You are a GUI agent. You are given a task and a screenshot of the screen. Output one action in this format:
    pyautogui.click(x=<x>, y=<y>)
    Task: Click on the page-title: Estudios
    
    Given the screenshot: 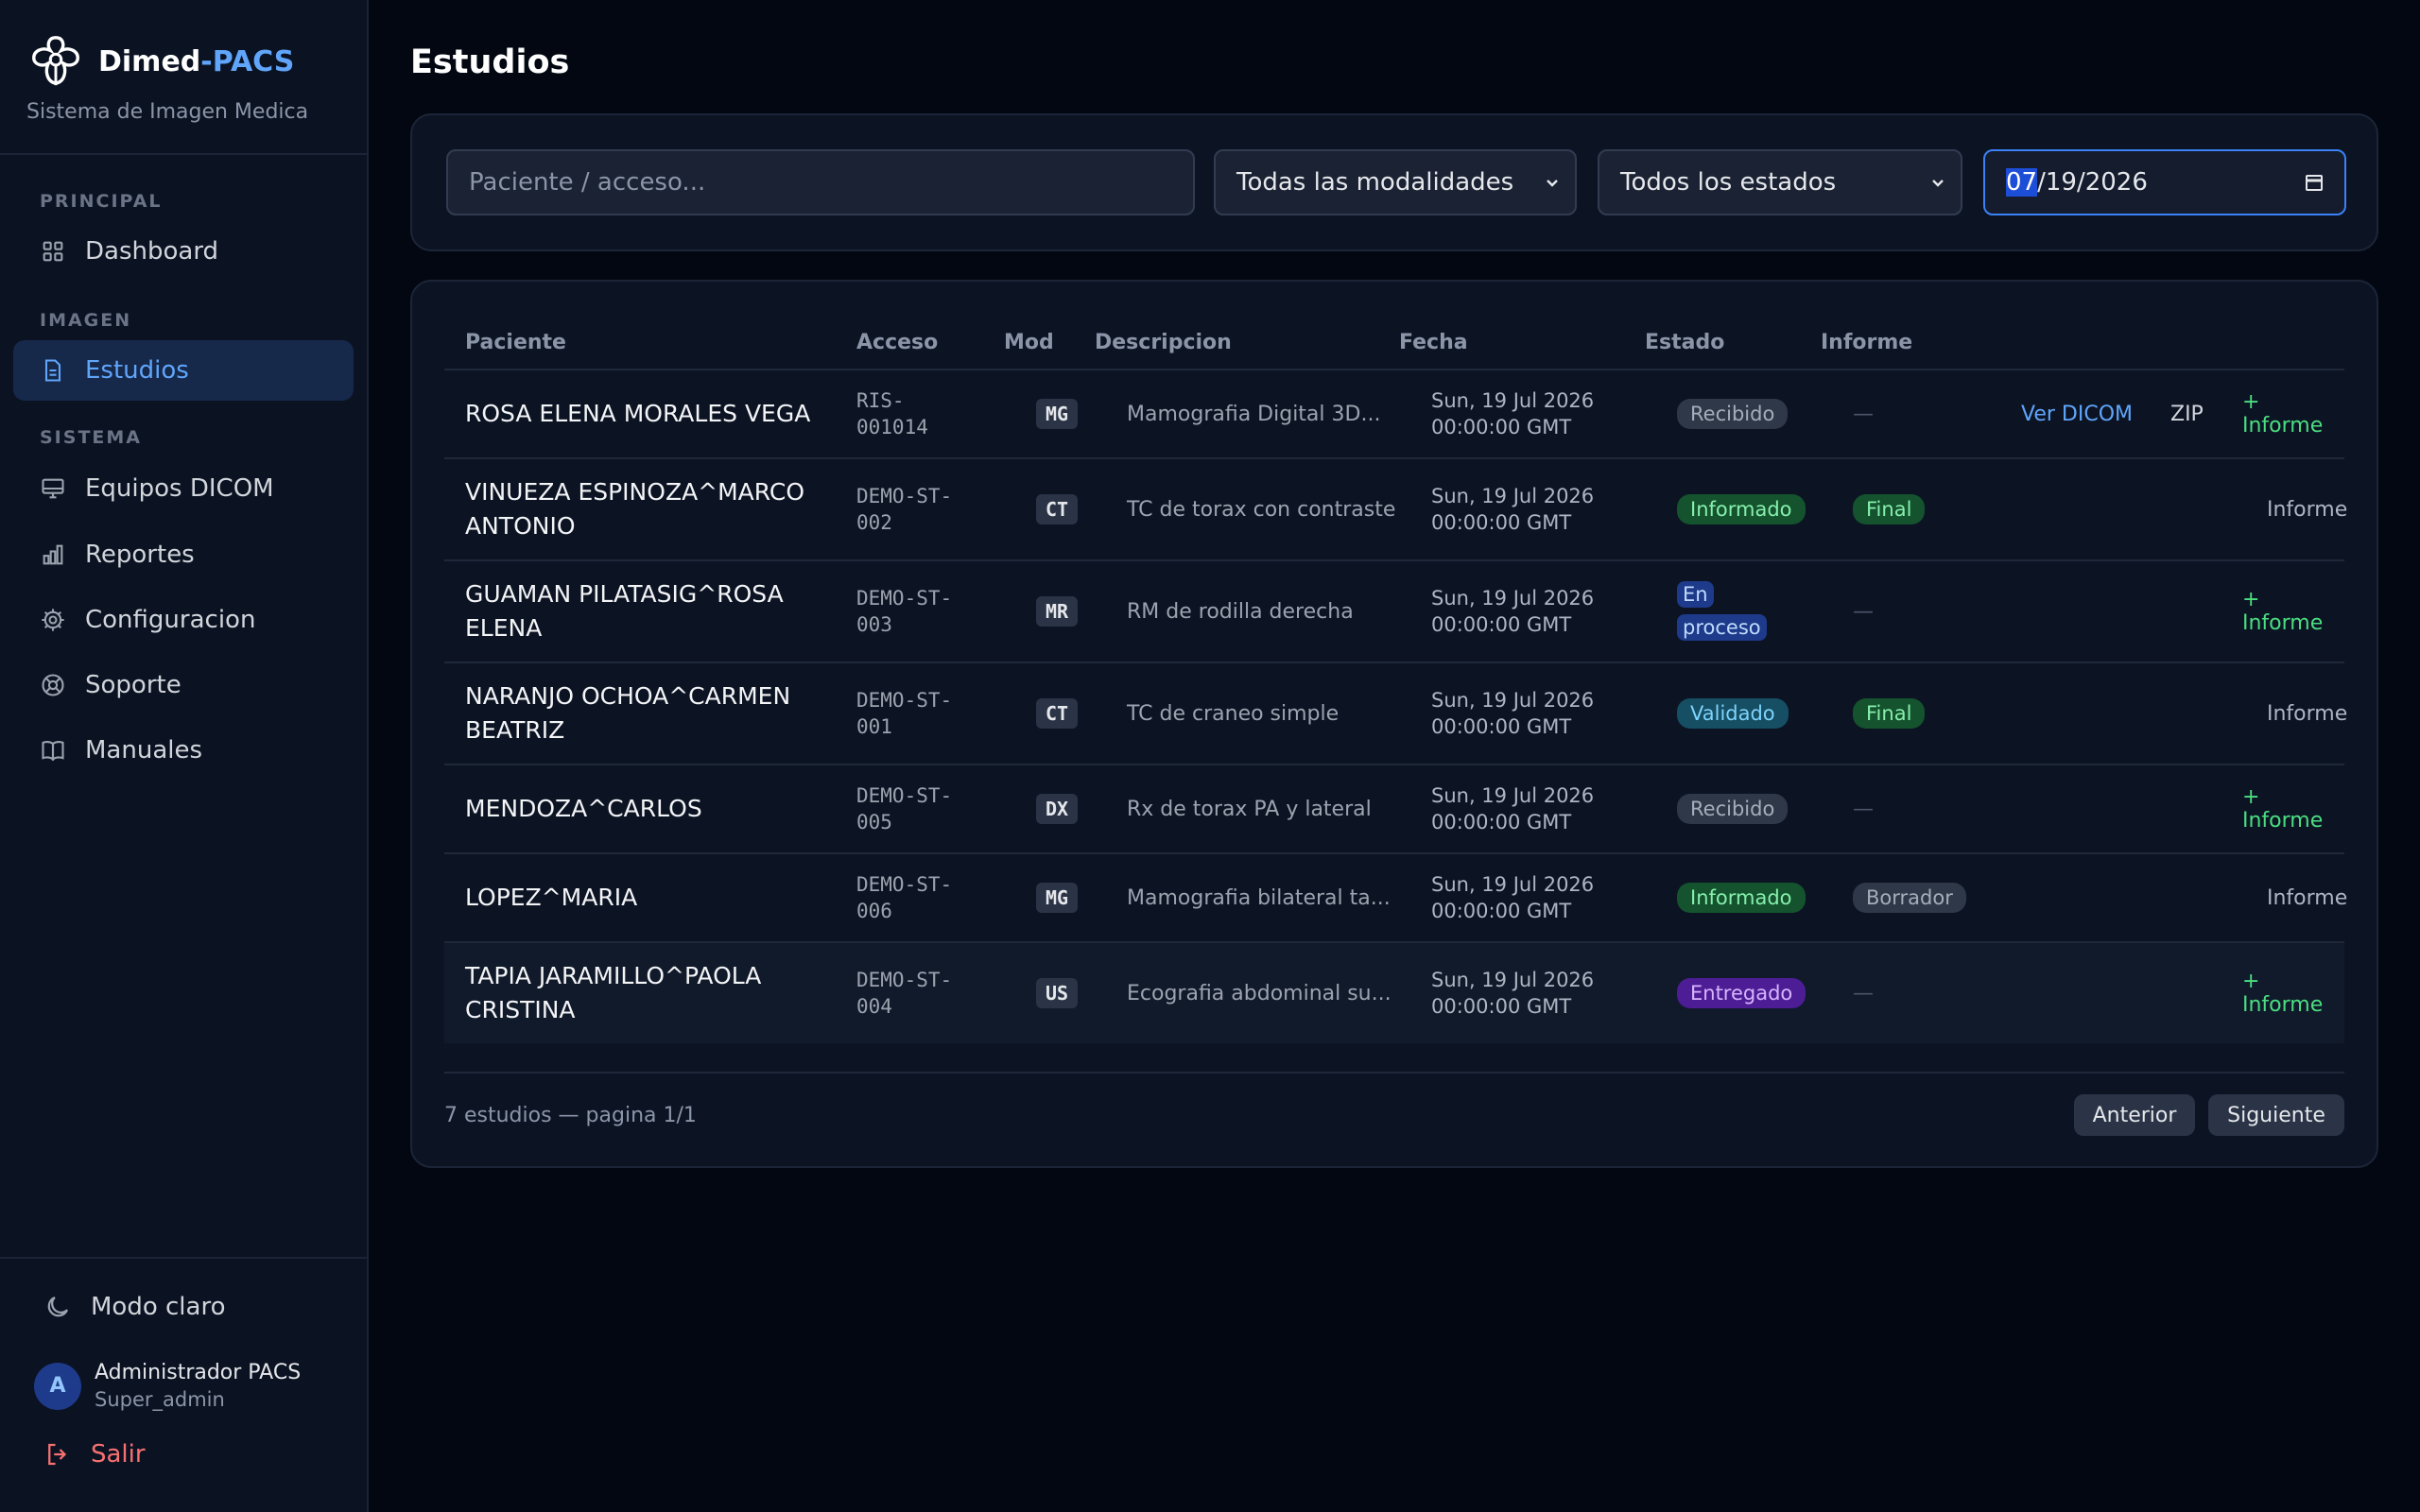 What is the action you would take?
    pyautogui.click(x=490, y=62)
    